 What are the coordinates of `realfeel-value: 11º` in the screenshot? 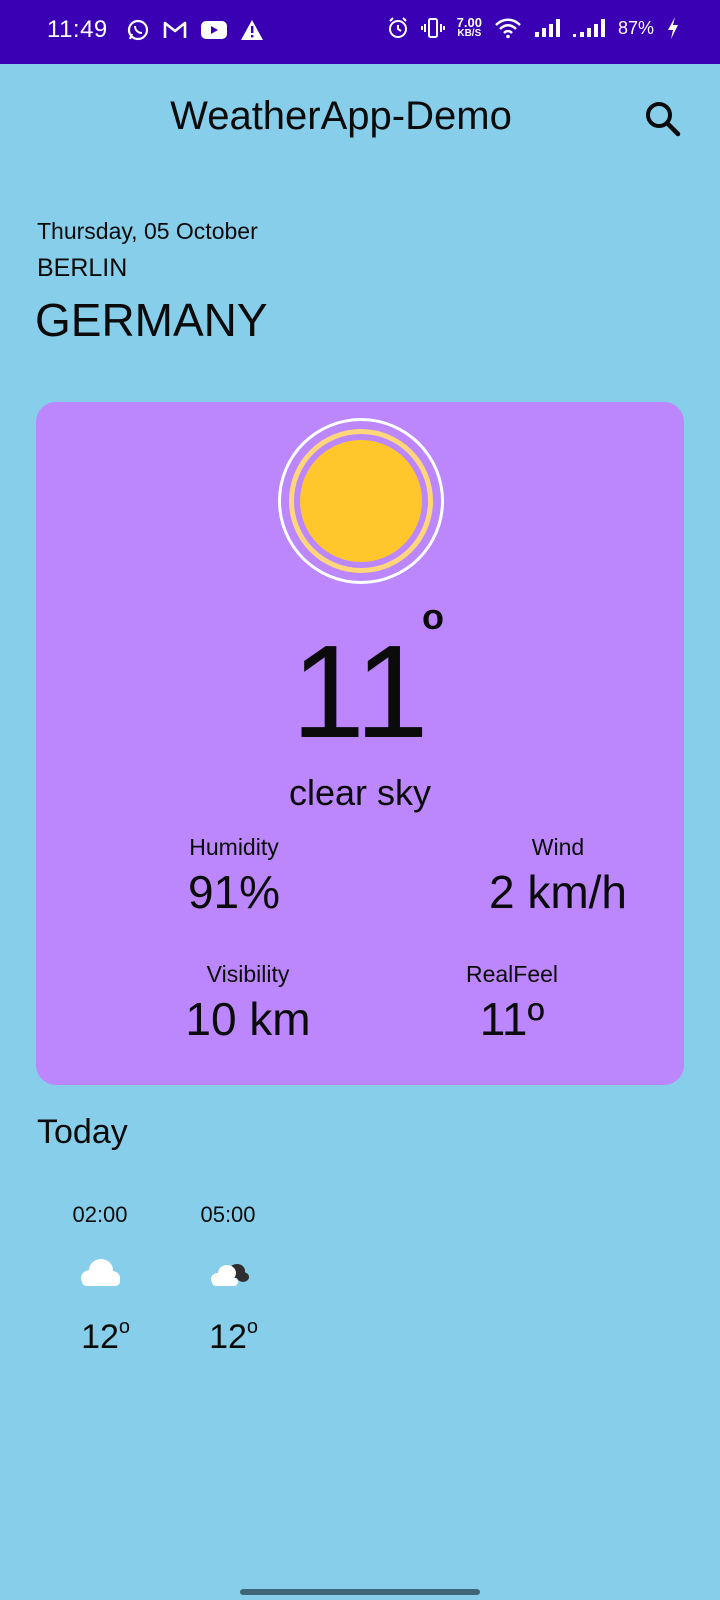 It's located at (512, 1019).